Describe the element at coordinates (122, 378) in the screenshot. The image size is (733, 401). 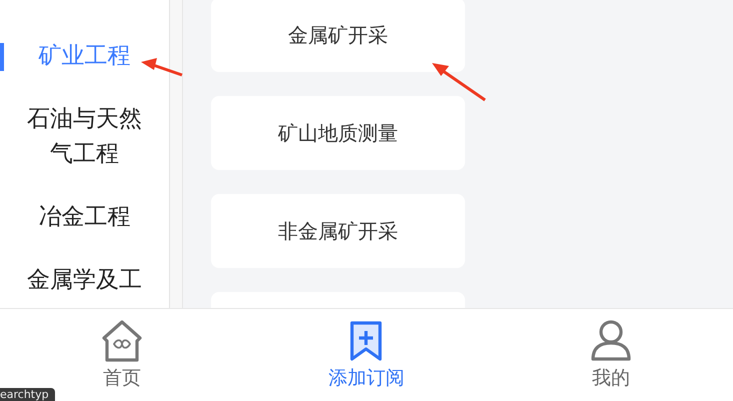
I see `tab-label: 首页` at that location.